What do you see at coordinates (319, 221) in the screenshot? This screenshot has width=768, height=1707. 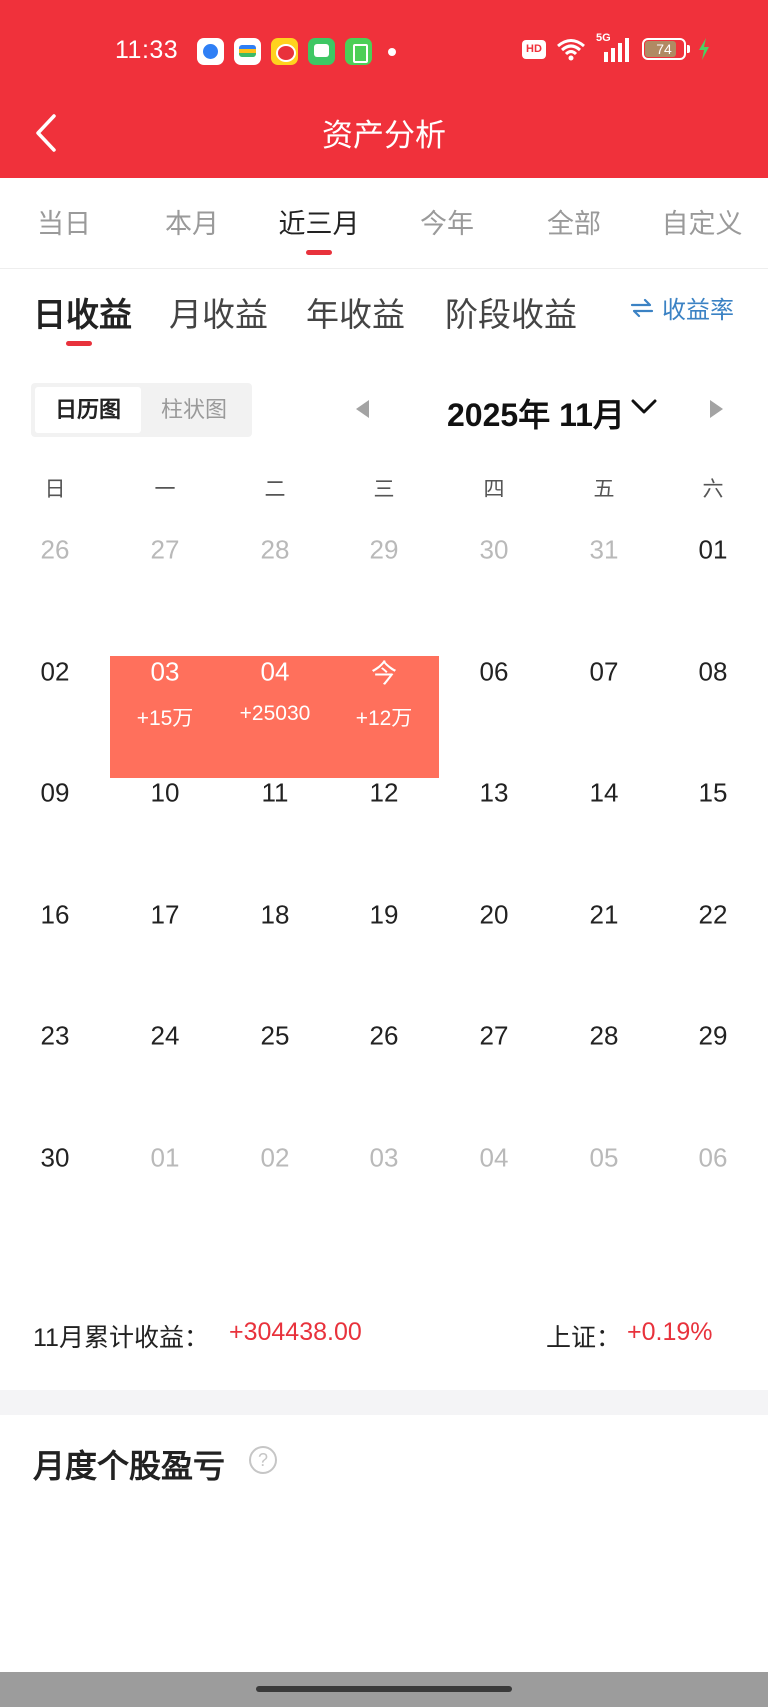 I see `tab-last-three-months: 近三月` at bounding box center [319, 221].